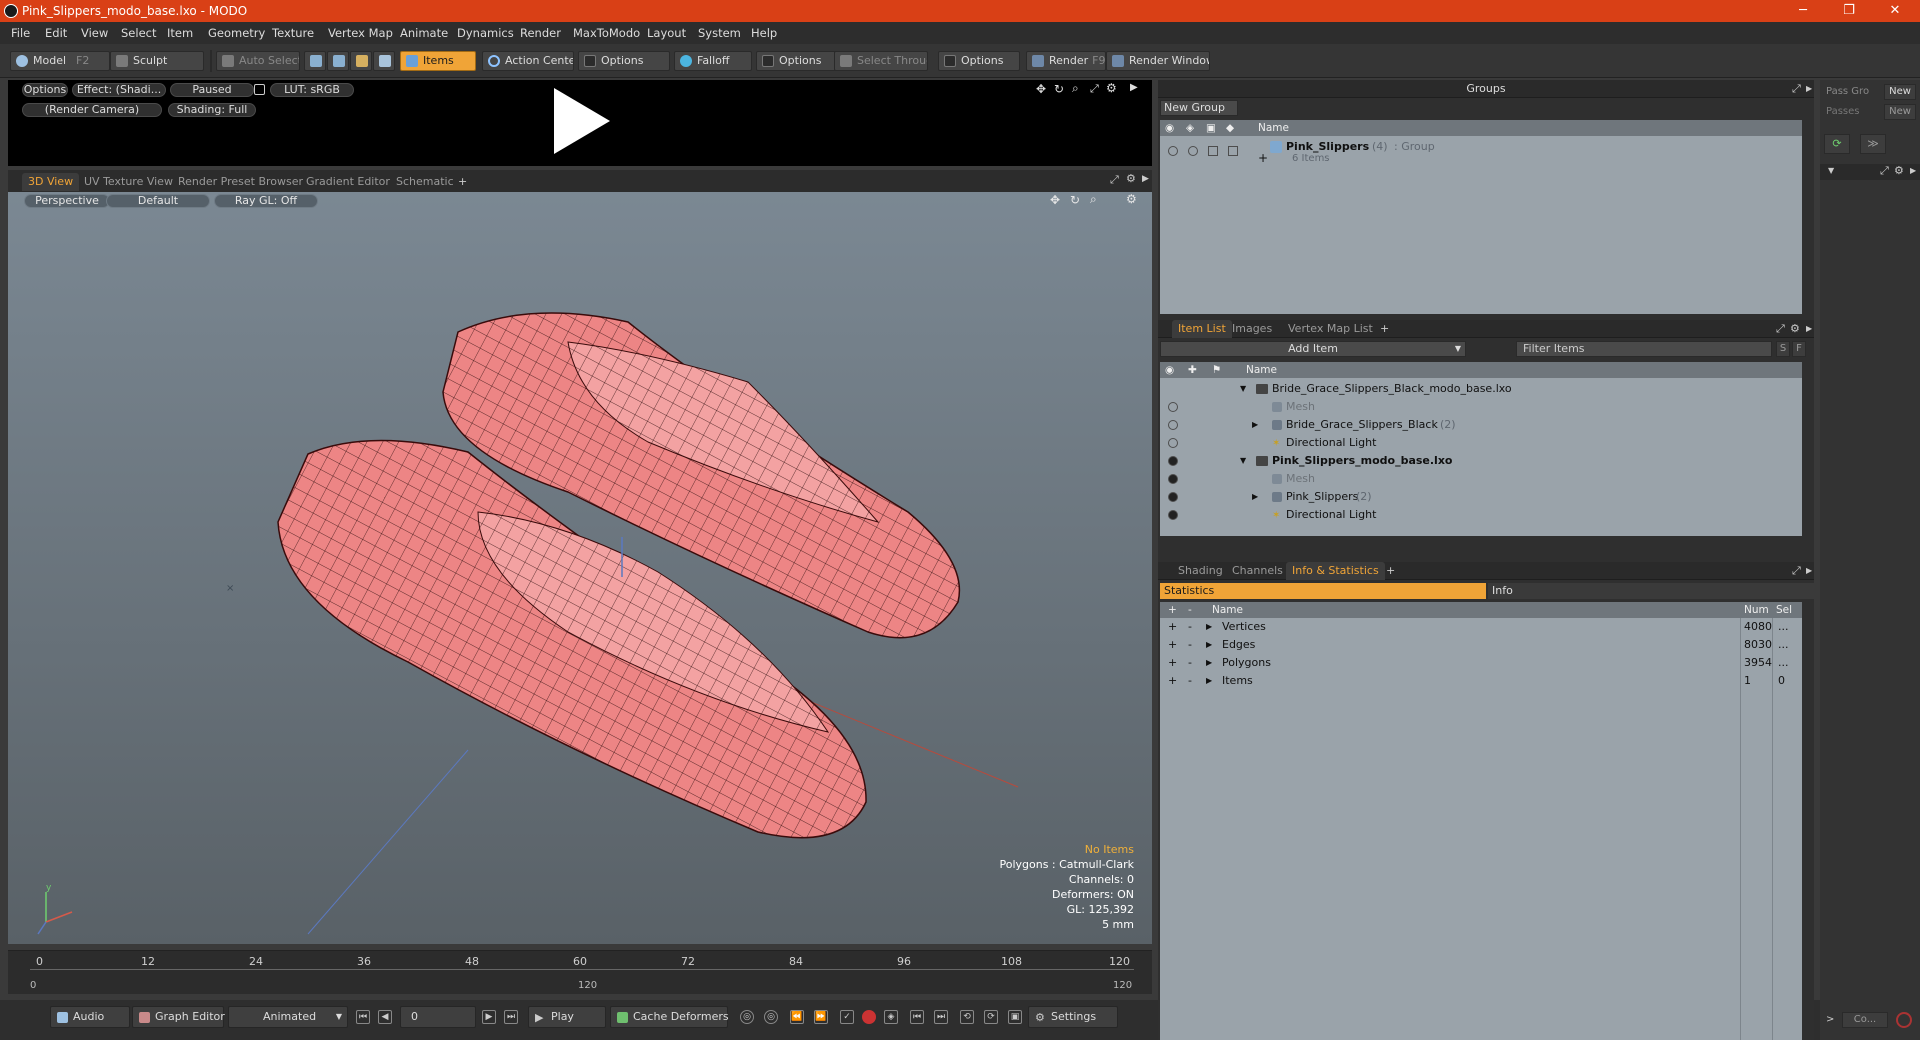  I want to click on next-key-icon: ⏩, so click(821, 1017).